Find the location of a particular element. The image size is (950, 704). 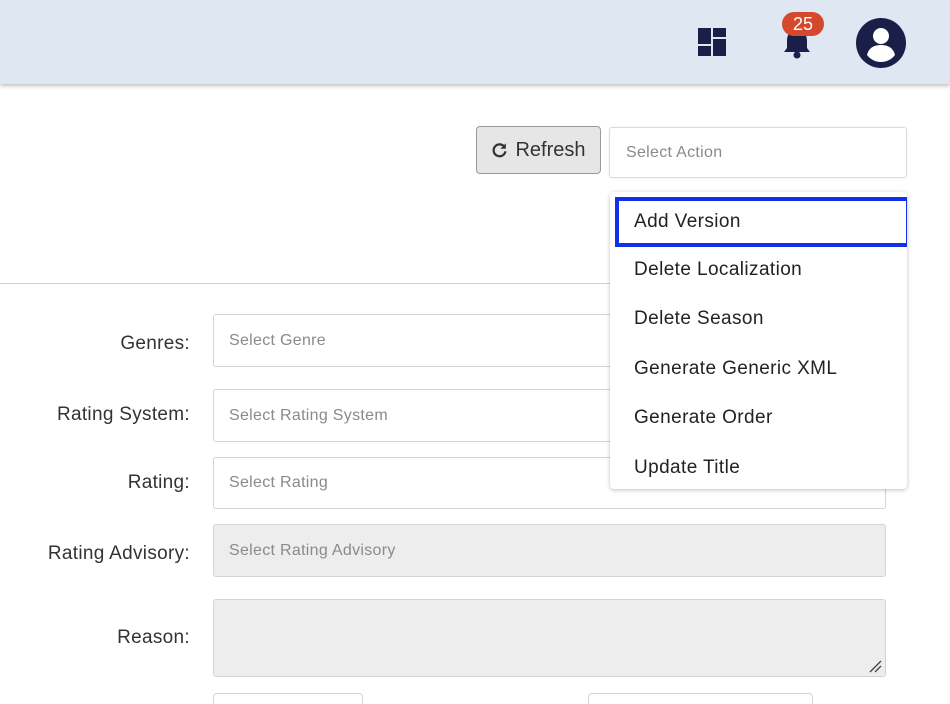

section-divider is located at coordinates (320, 283).